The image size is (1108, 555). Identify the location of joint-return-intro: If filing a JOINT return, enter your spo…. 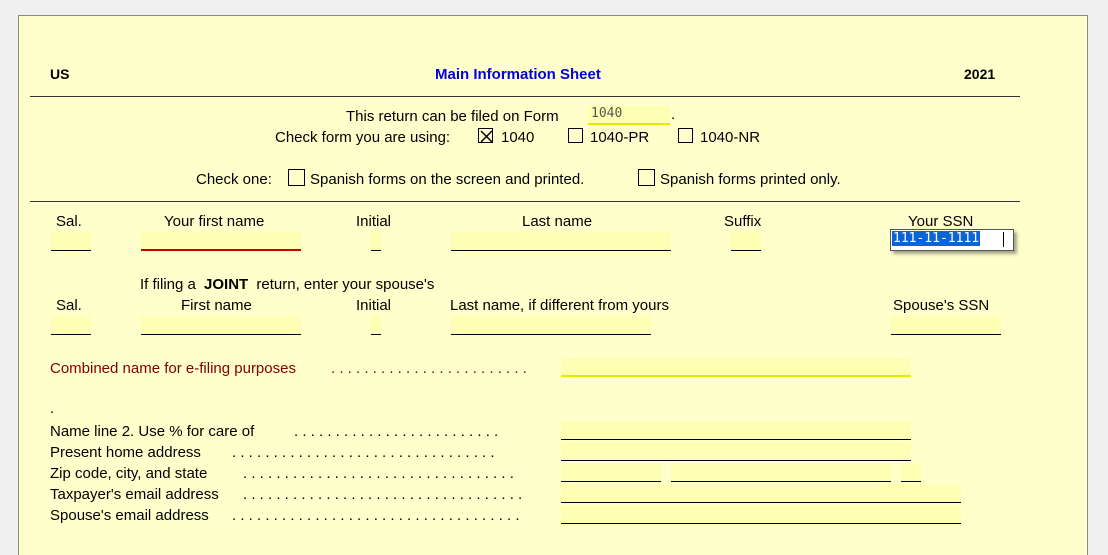
(287, 284).